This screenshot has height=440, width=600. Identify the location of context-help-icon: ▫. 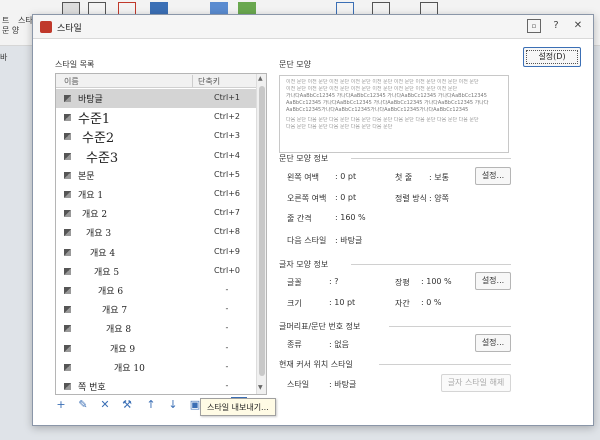
(534, 26).